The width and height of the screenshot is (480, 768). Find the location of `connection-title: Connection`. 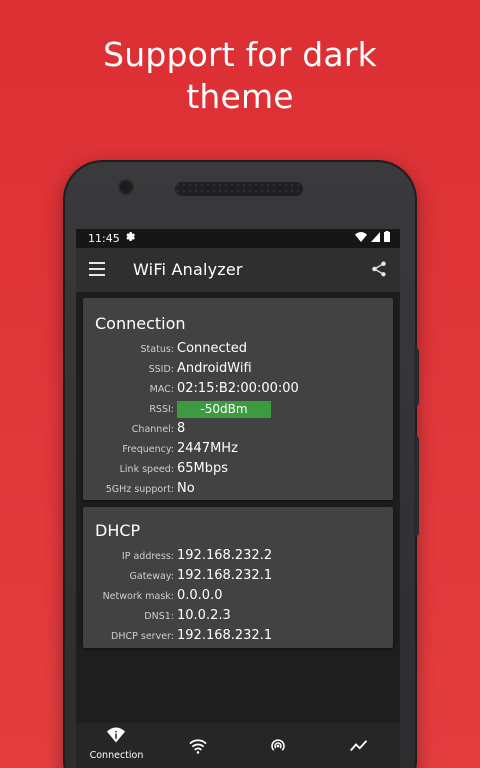

connection-title: Connection is located at coordinates (140, 323).